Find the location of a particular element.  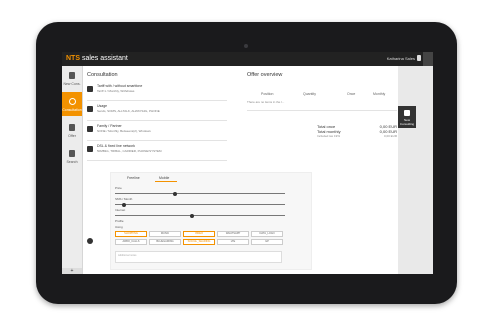

top-bar: NTS sales assistant Katharina Sales is located at coordinates (247, 59).